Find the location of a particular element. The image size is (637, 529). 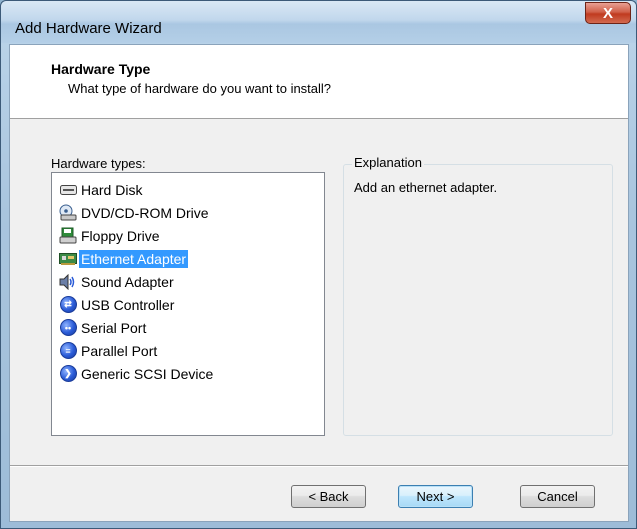

cancel-button: Cancel is located at coordinates (557, 496).